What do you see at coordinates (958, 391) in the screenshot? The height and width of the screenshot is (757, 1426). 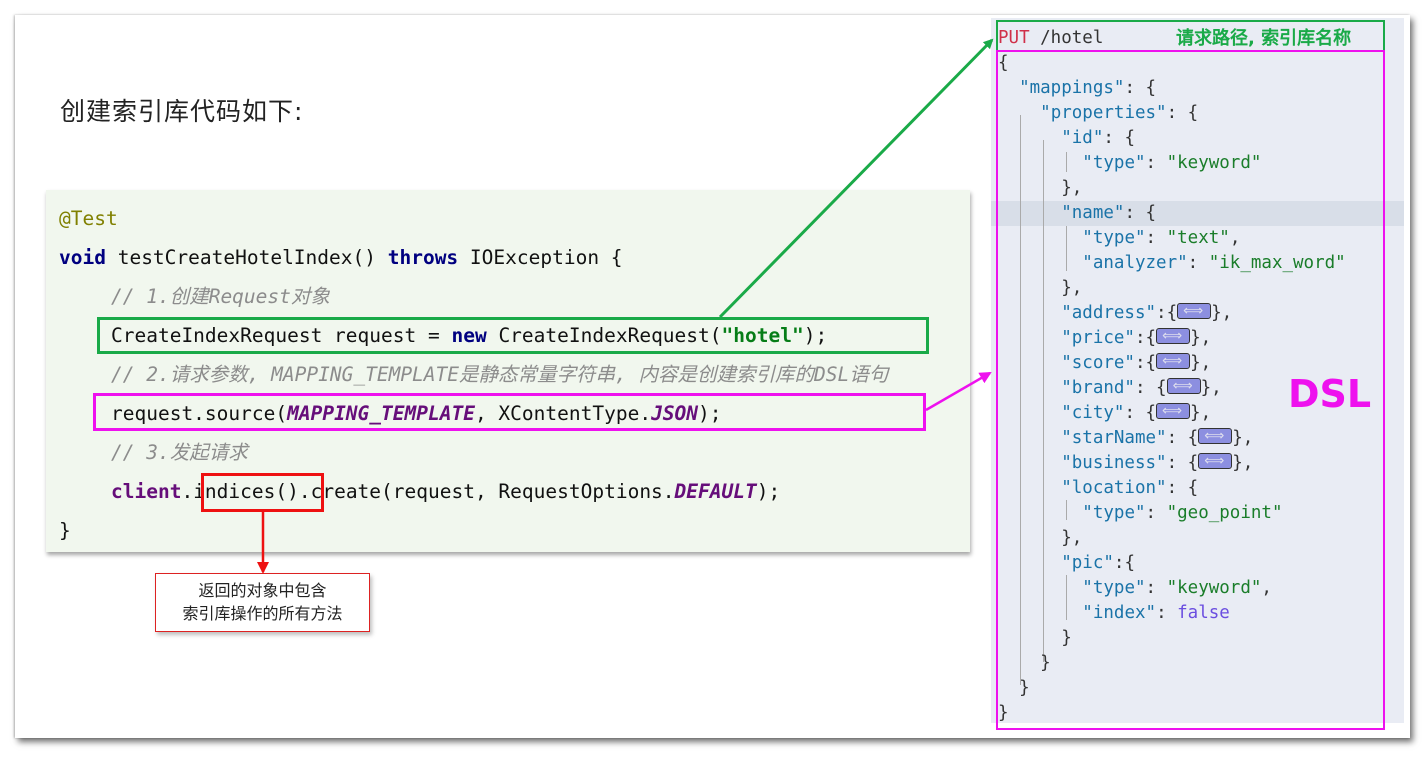 I see `arrow-to-dsl` at bounding box center [958, 391].